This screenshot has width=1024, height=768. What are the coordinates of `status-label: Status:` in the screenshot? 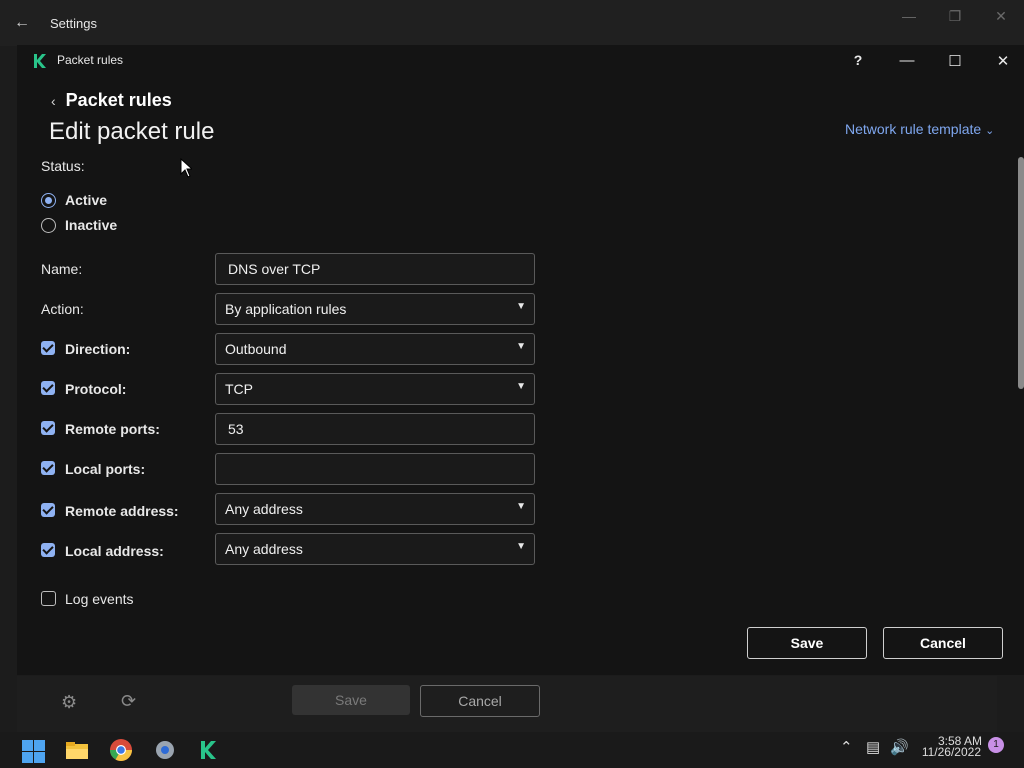 It's located at (63, 166).